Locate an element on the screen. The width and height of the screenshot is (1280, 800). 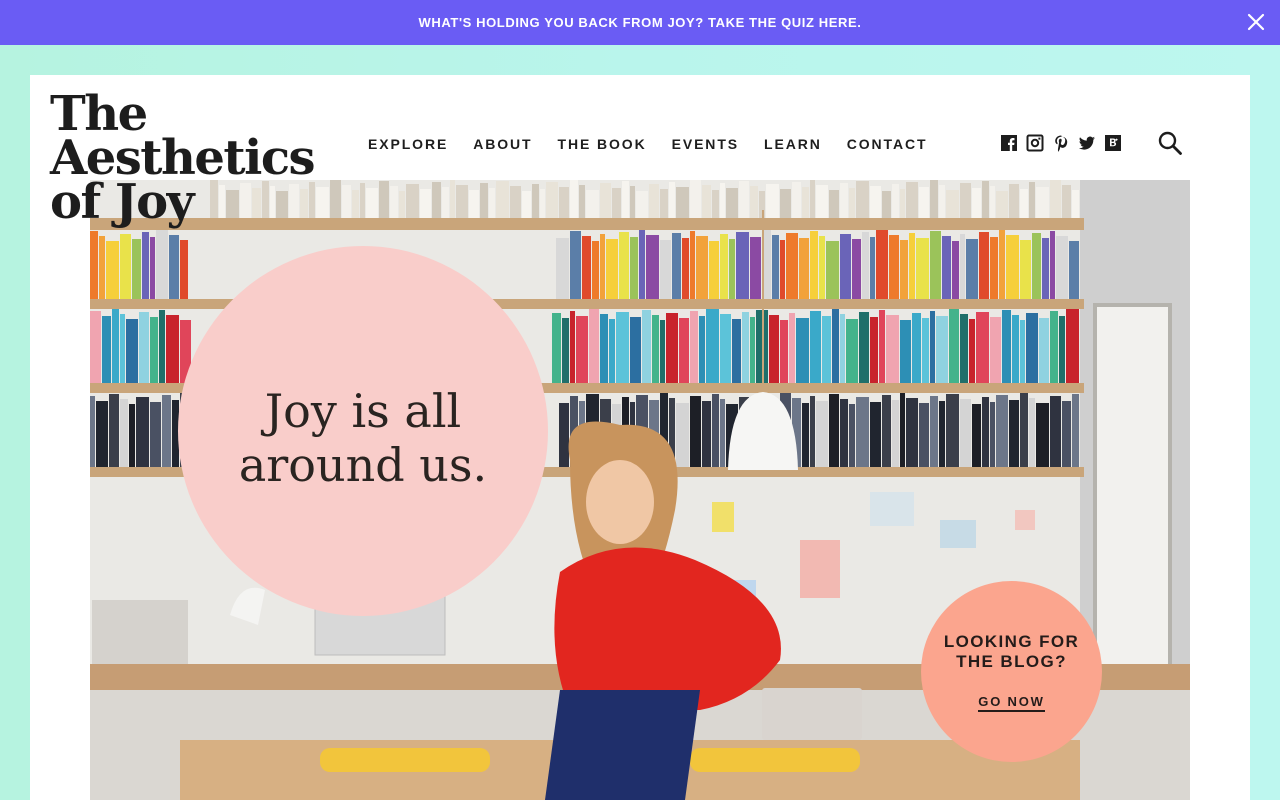
bloglovin-icon is located at coordinates (1113, 143).